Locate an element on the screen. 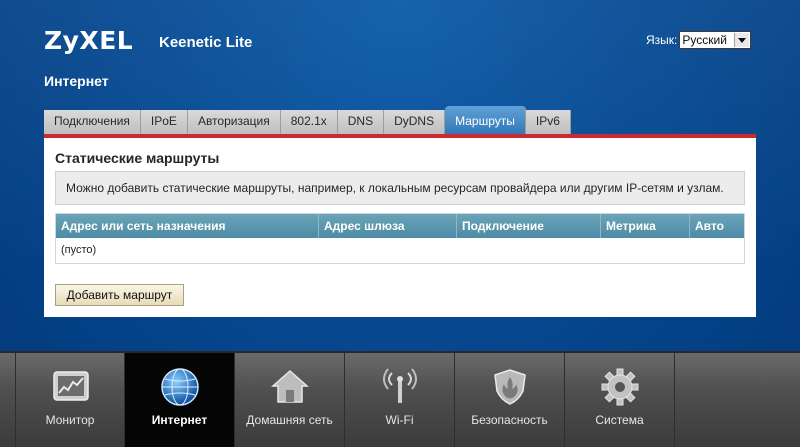  tab-ipoe: IPoE is located at coordinates (164, 122).